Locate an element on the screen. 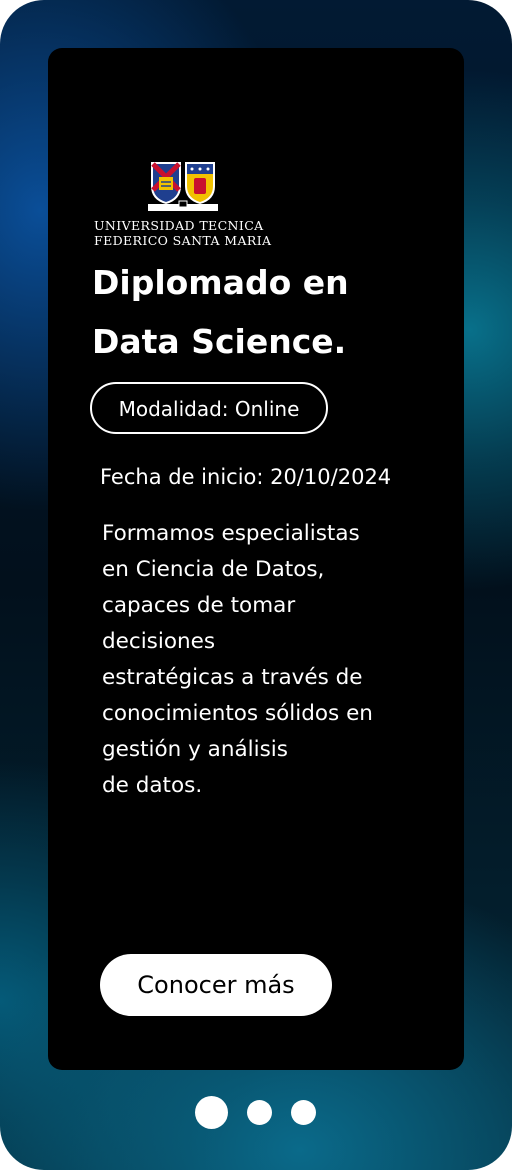  description-line: capaces de tomar is located at coordinates (199, 605).